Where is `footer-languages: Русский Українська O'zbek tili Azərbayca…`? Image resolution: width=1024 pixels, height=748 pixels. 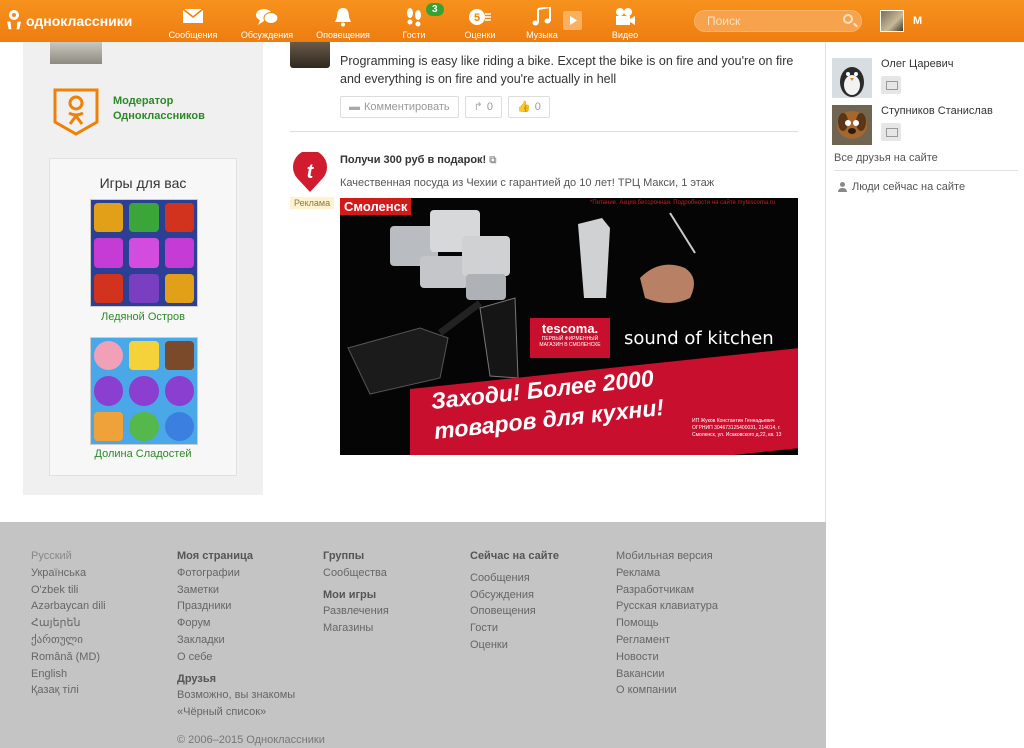 footer-languages: Русский Українська O'zbek tili Azərbayca… is located at coordinates (68, 623).